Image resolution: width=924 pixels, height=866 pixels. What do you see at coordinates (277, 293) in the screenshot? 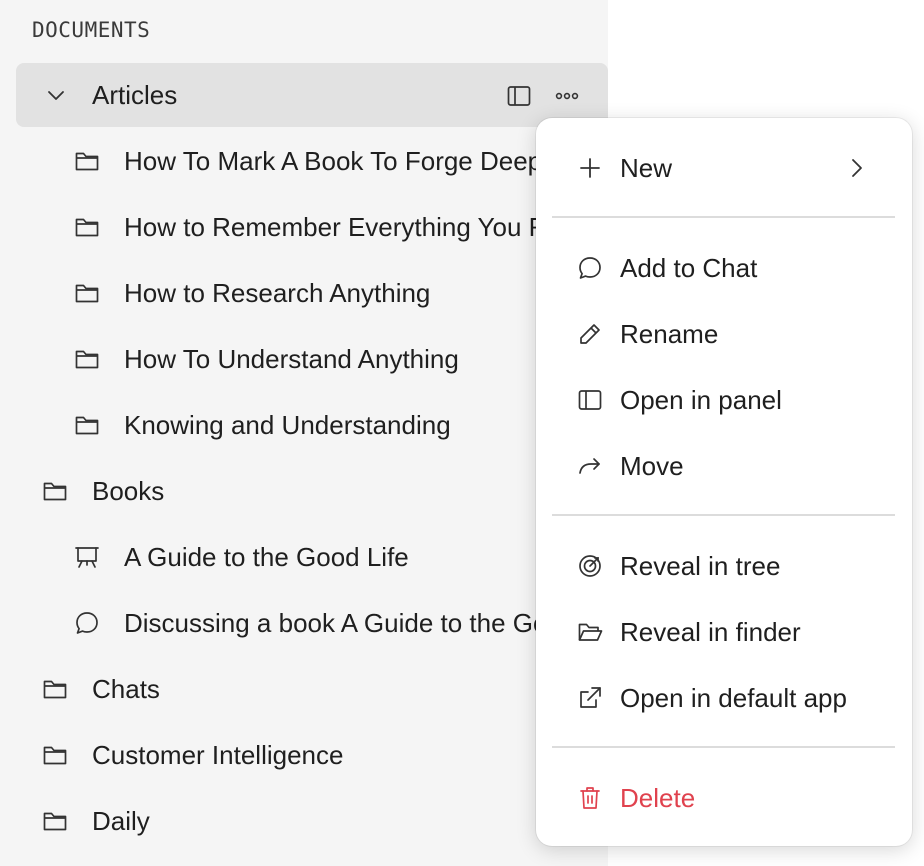
I see `tree-item-label: How to Research Anything` at bounding box center [277, 293].